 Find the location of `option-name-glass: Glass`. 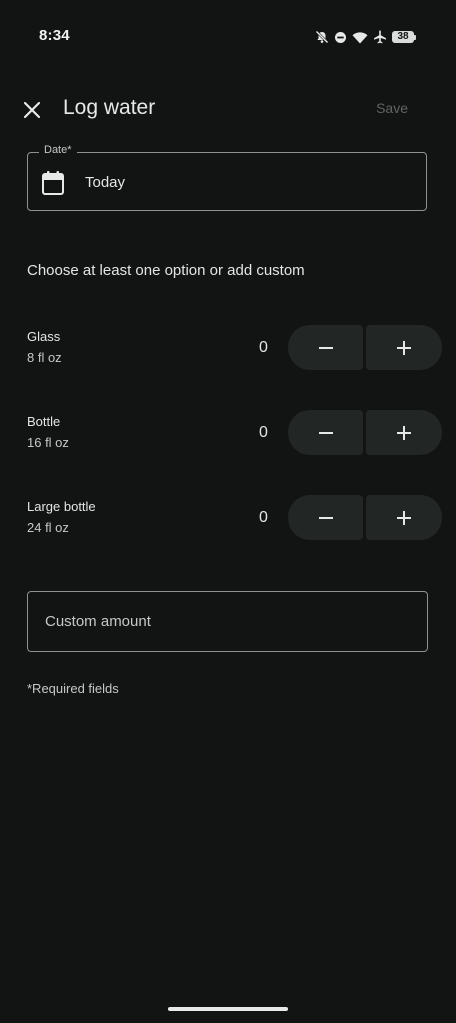

option-name-glass: Glass is located at coordinates (44, 336).